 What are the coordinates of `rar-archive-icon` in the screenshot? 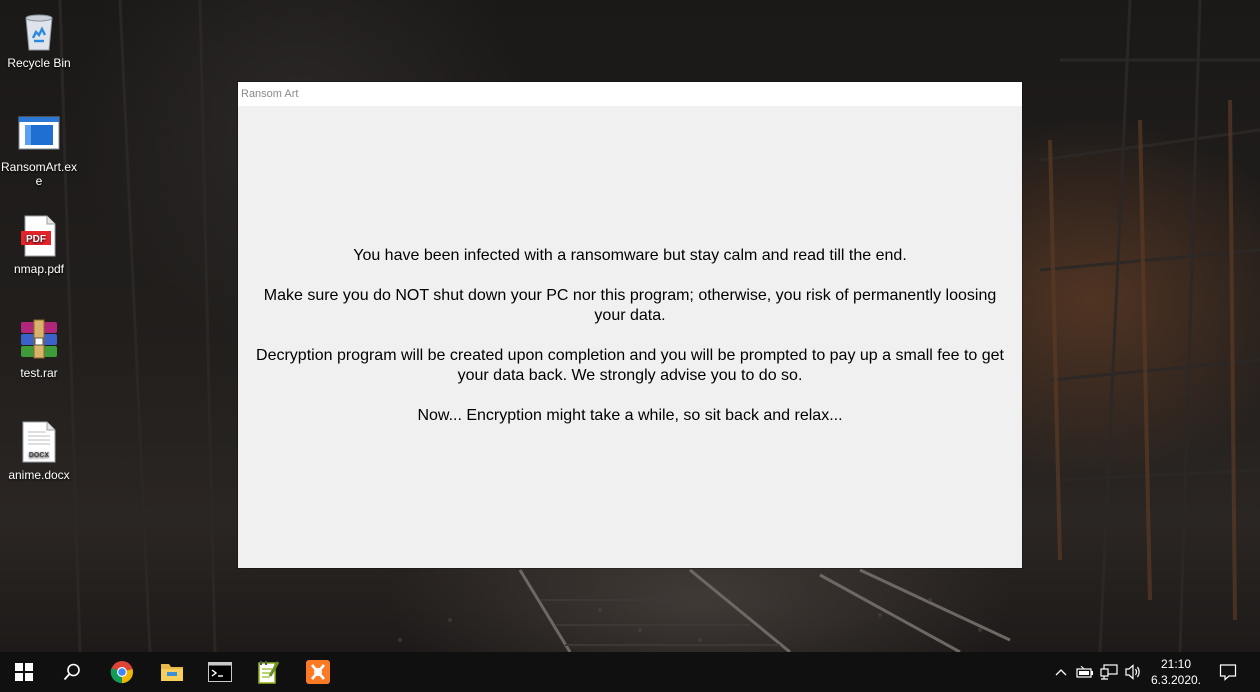 It's located at (39, 340).